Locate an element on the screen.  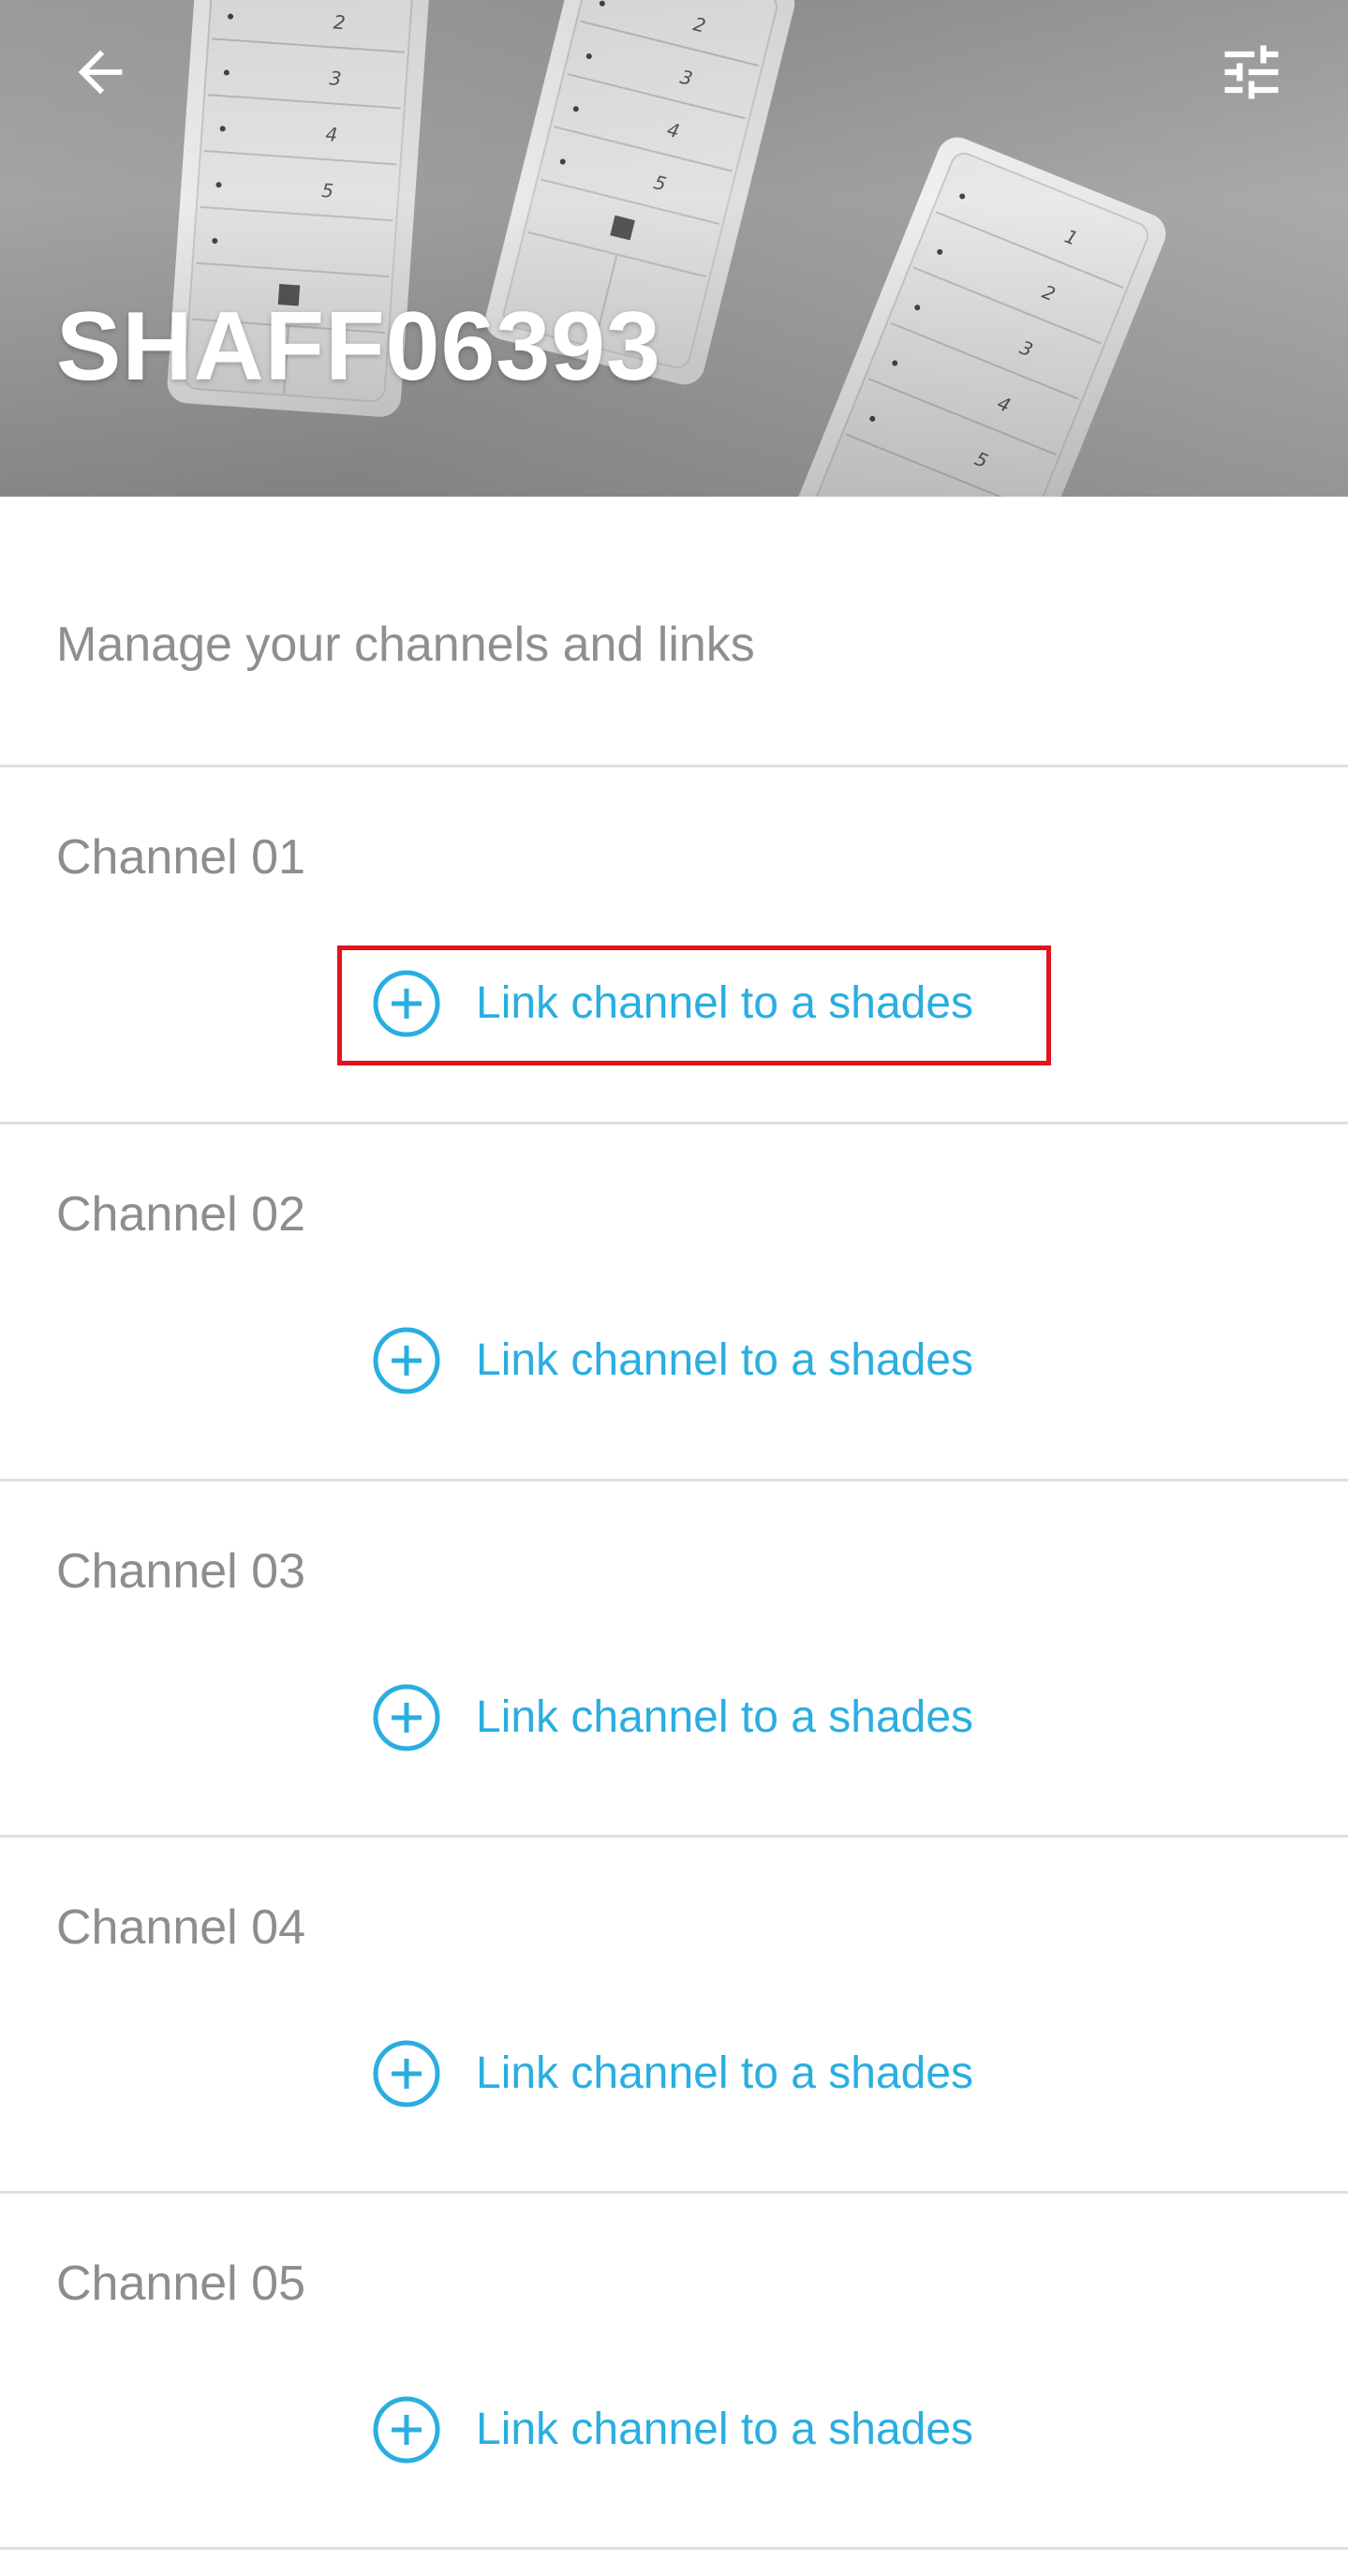
channel-row-01: Channel 01 Link channel to a shades is located at coordinates (674, 945).